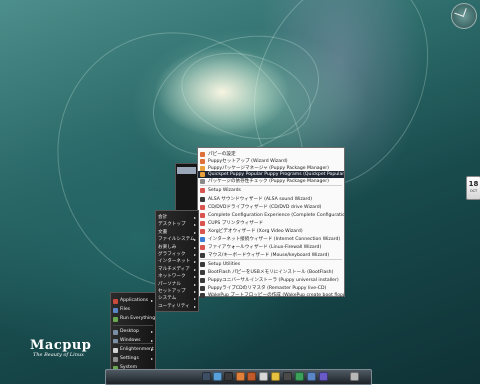 This screenshot has width=480, height=385. Describe the element at coordinates (224, 264) in the screenshot. I see `wizard-menu-item-label: Setup Utilities` at that location.